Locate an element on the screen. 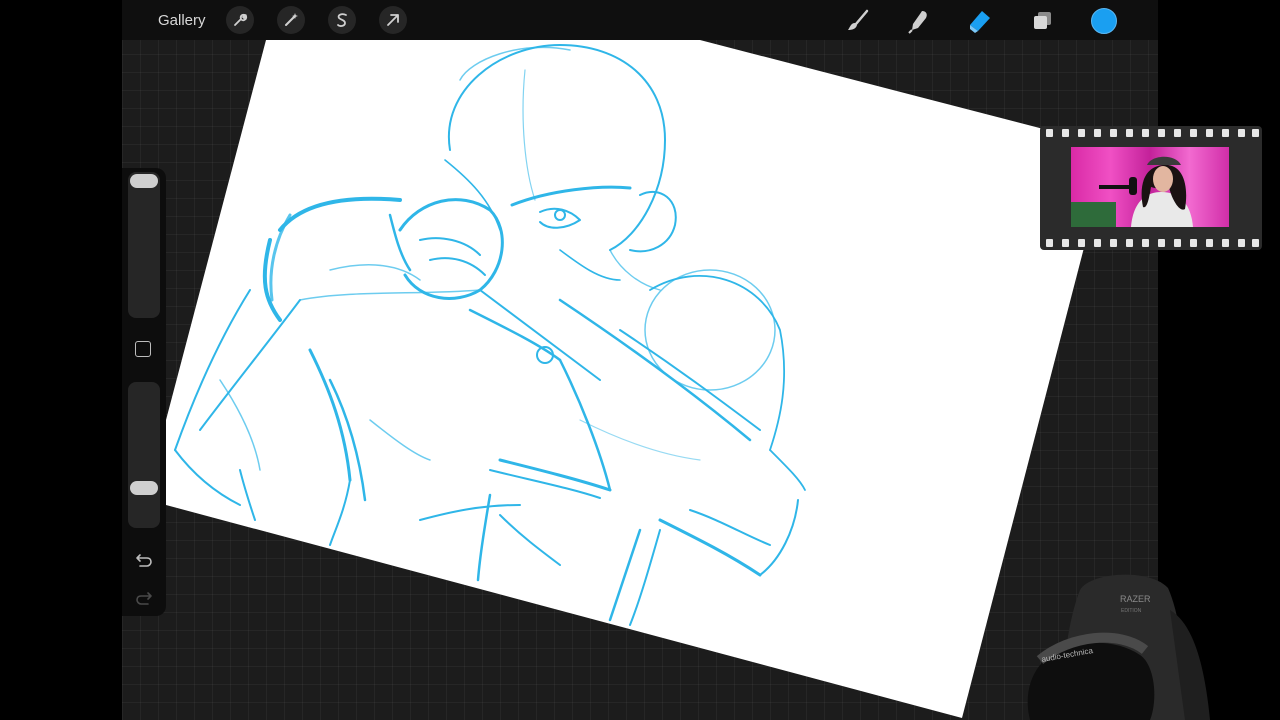  chair-sub-text: EDITION is located at coordinates (1131, 611).